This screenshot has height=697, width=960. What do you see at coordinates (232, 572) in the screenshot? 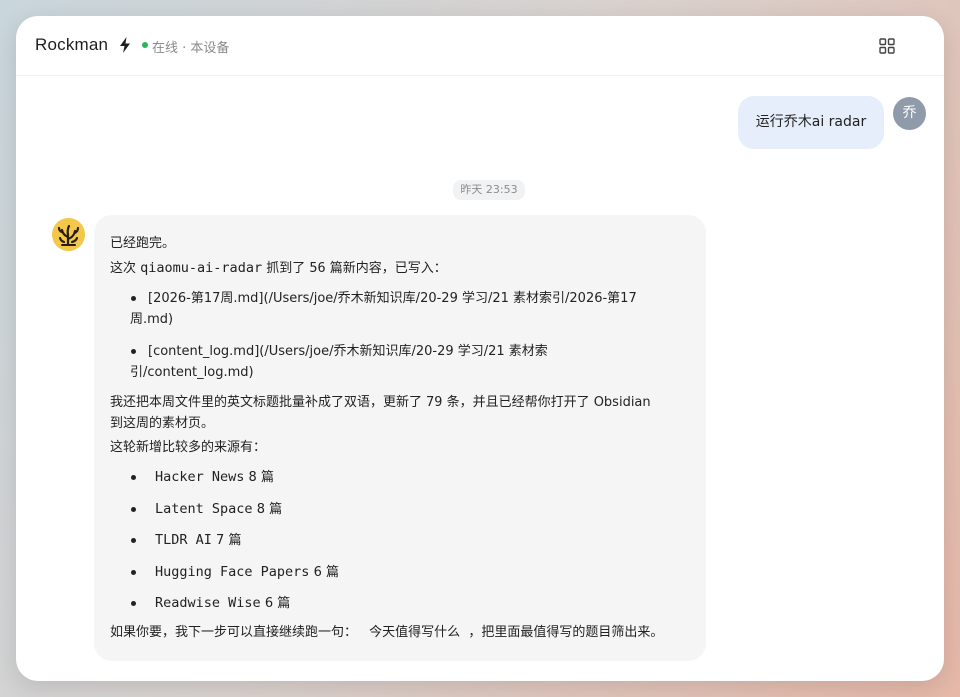
I see `source-name: Hugging Face Papers` at bounding box center [232, 572].